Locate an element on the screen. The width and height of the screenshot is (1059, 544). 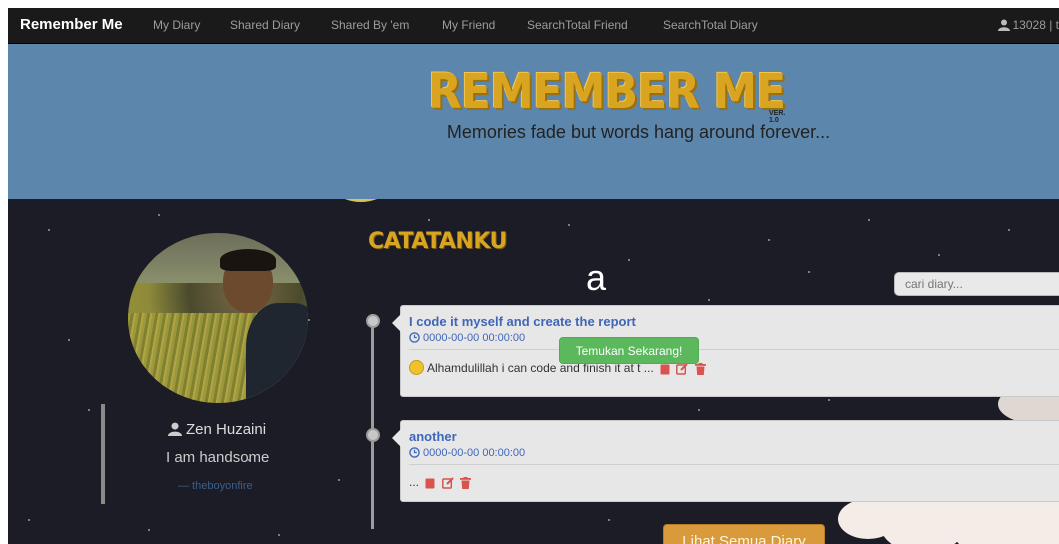
nav-my-friend: My Friend is located at coordinates (468, 25).